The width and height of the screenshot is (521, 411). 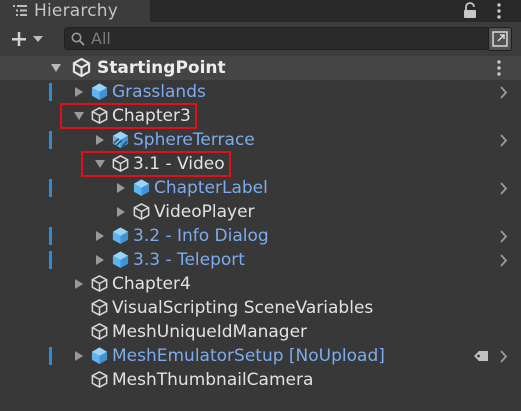 What do you see at coordinates (120, 140) in the screenshot?
I see `prefab-variant-icon` at bounding box center [120, 140].